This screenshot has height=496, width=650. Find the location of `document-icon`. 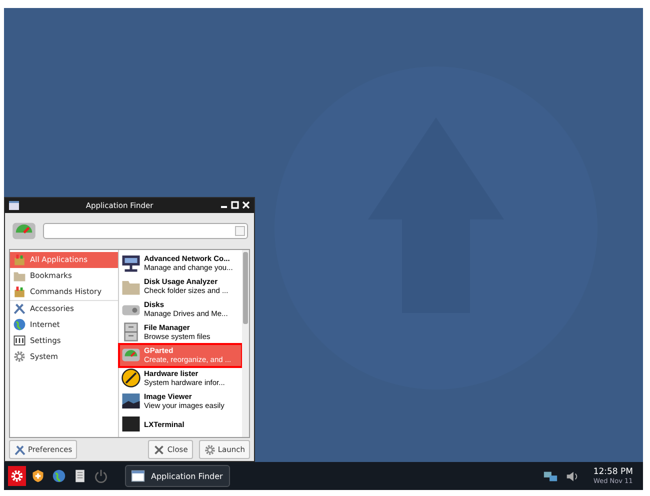

document-icon is located at coordinates (80, 476).